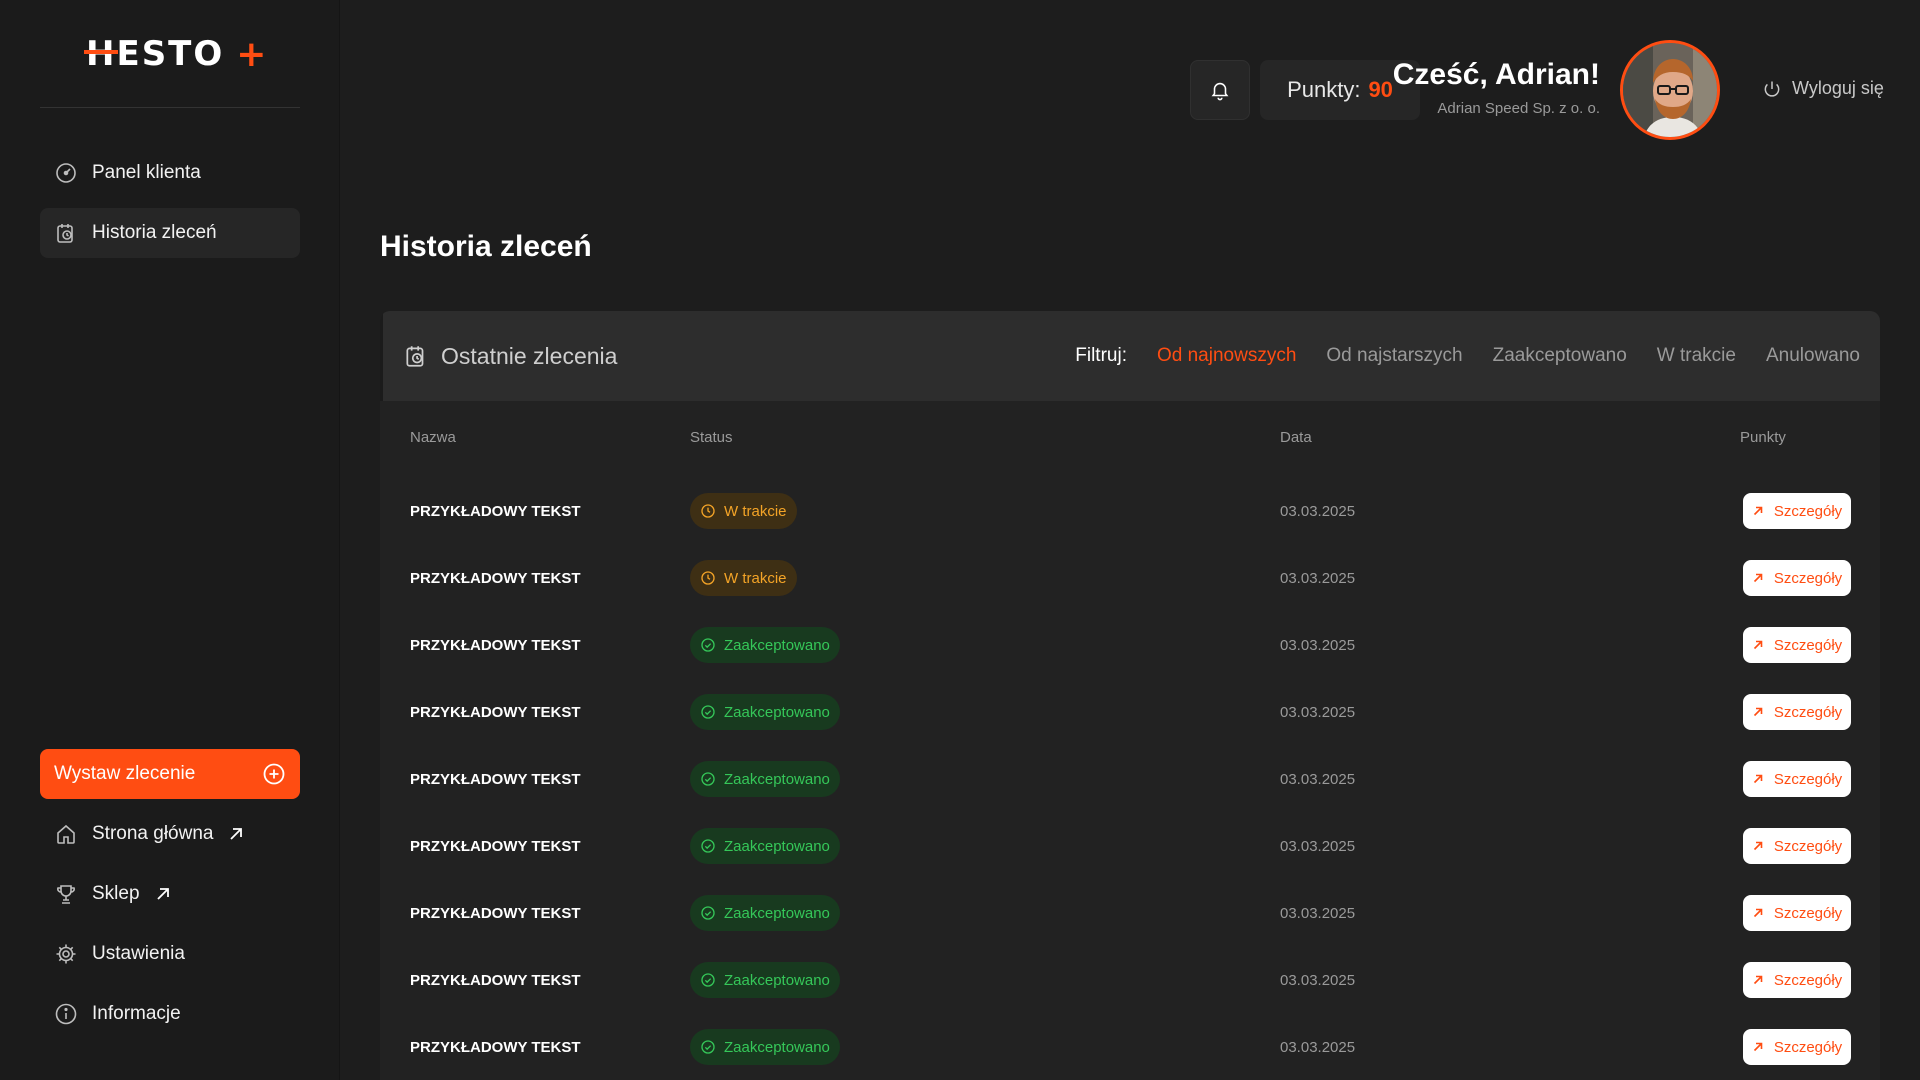 This screenshot has width=1920, height=1080. Describe the element at coordinates (1763, 437) in the screenshot. I see `column-header-points: Punkty` at that location.